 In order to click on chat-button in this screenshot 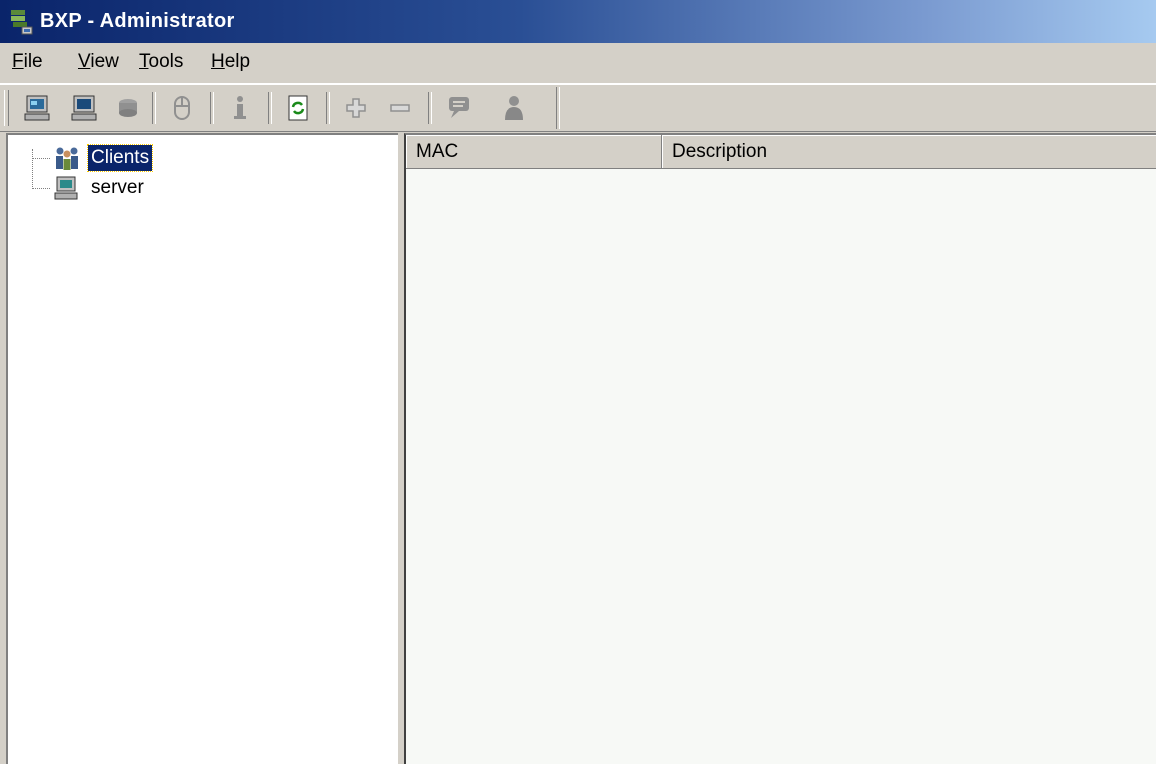, I will do `click(460, 108)`.